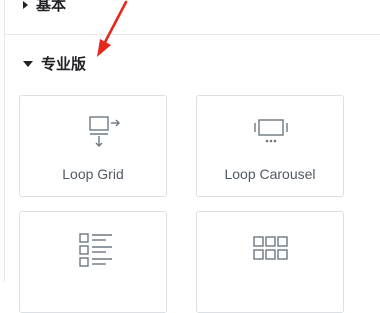 This screenshot has height=313, width=380. What do you see at coordinates (64, 64) in the screenshot?
I see `section-label-pro: 专业版` at bounding box center [64, 64].